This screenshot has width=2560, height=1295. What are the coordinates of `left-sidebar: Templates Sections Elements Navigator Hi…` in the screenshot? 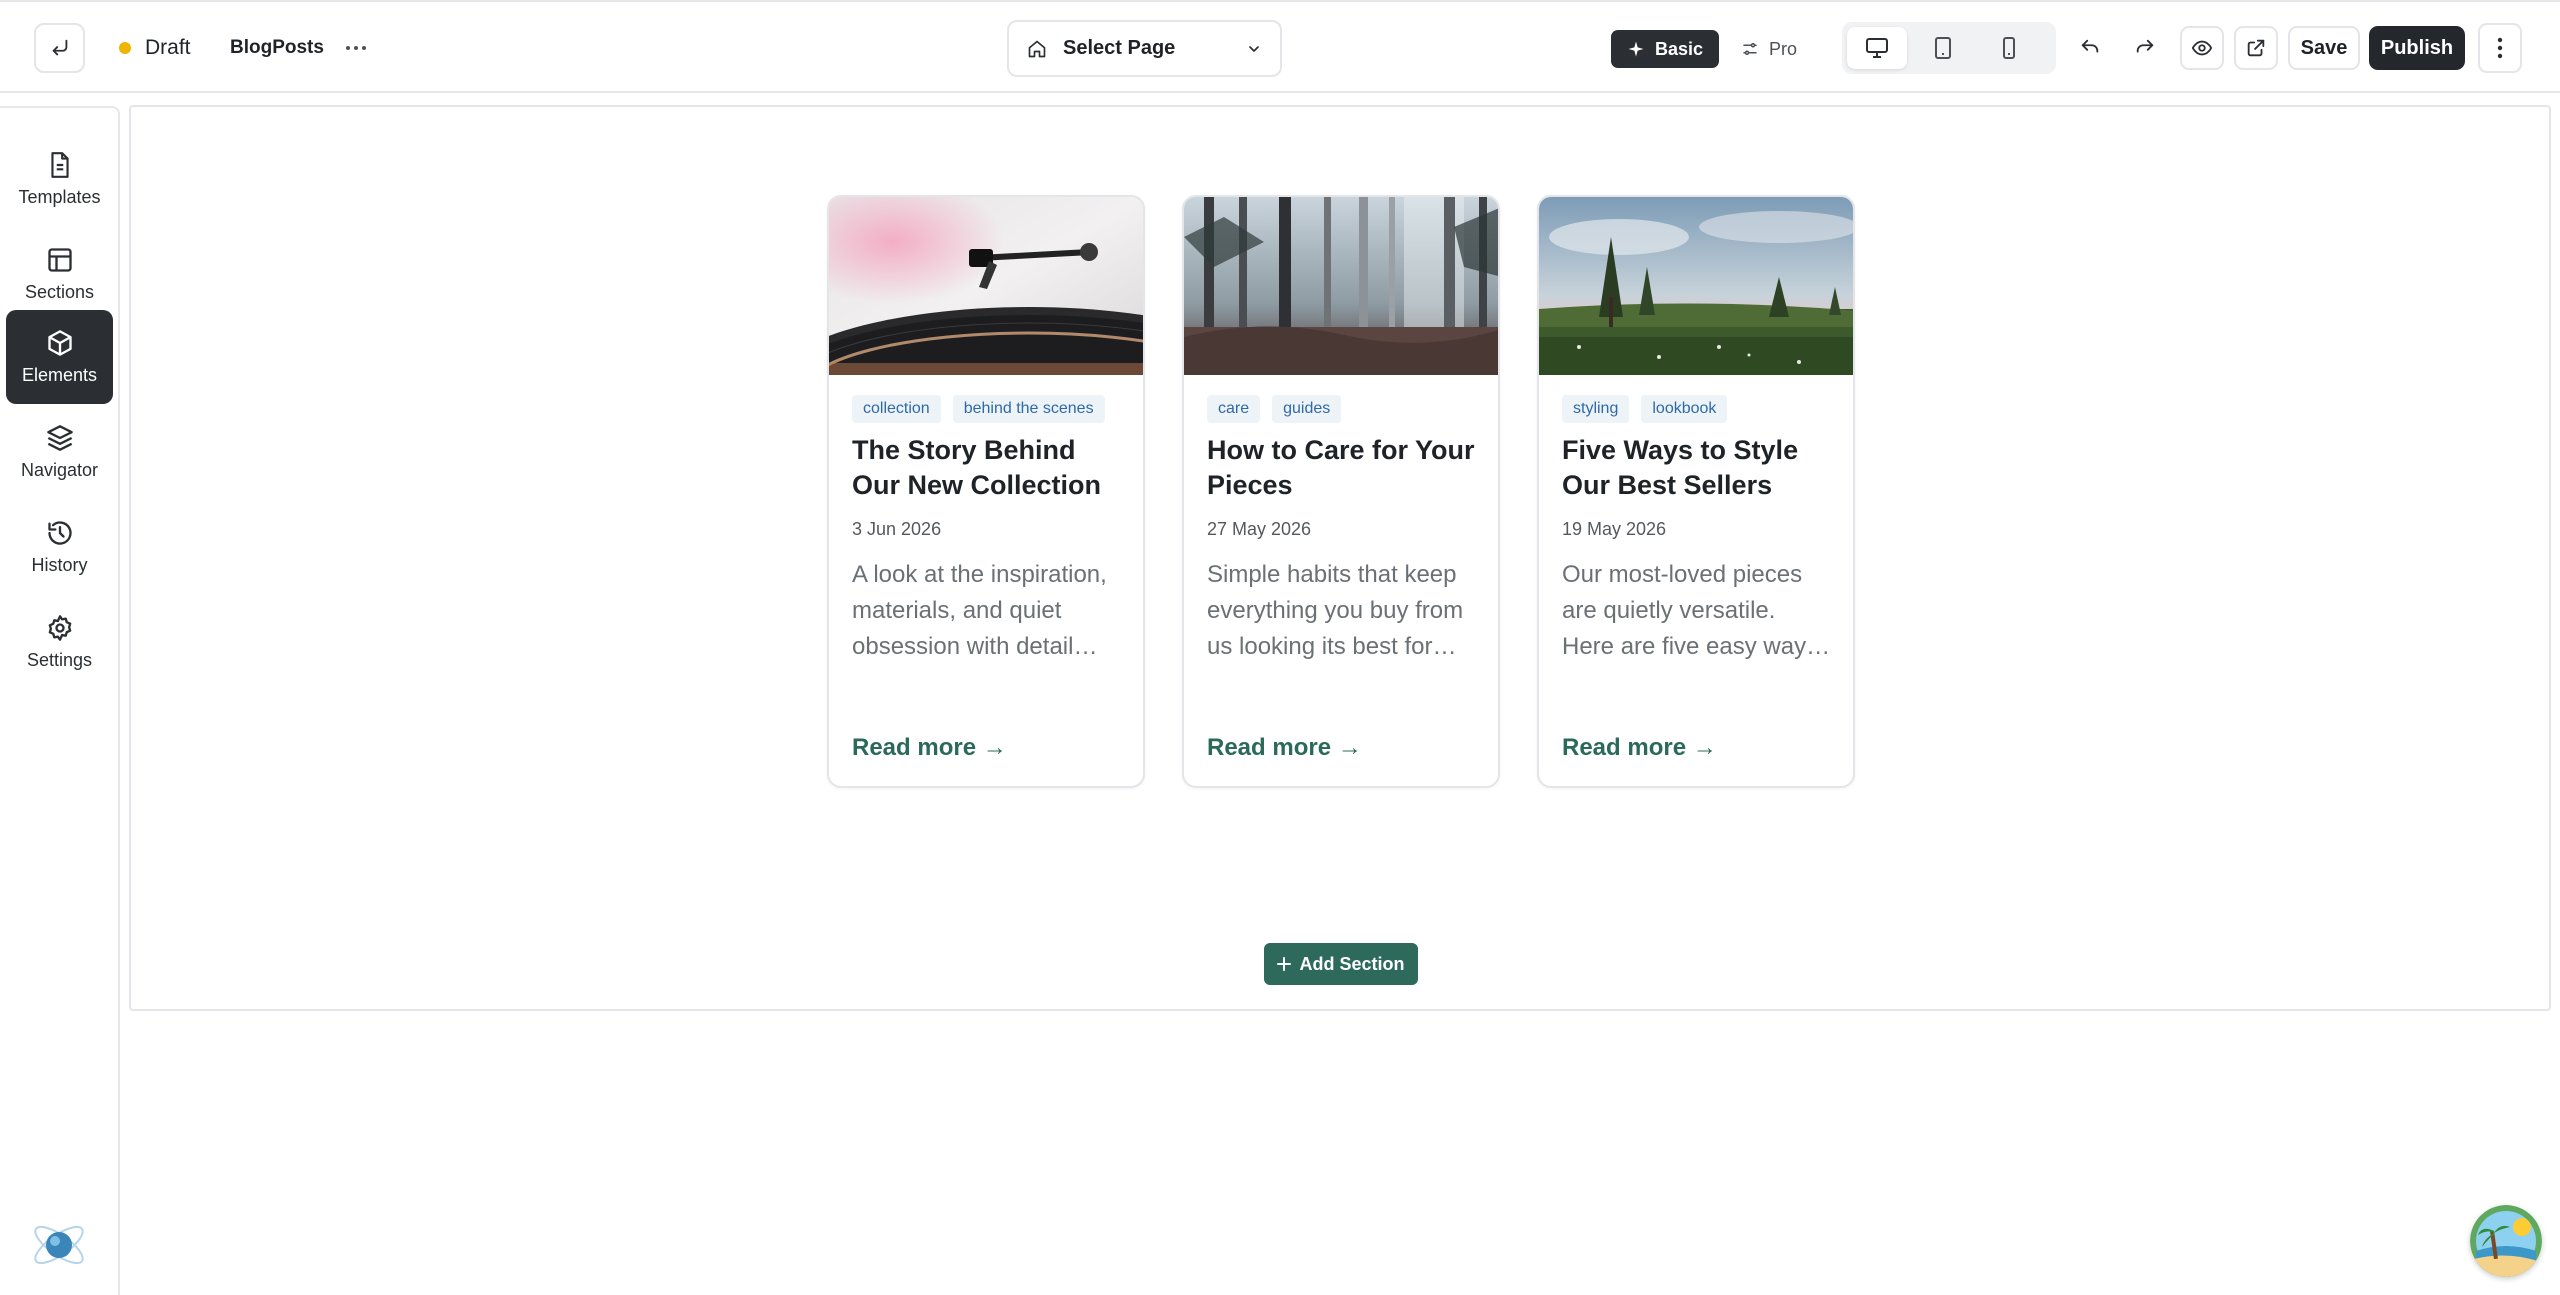 It's located at (60, 700).